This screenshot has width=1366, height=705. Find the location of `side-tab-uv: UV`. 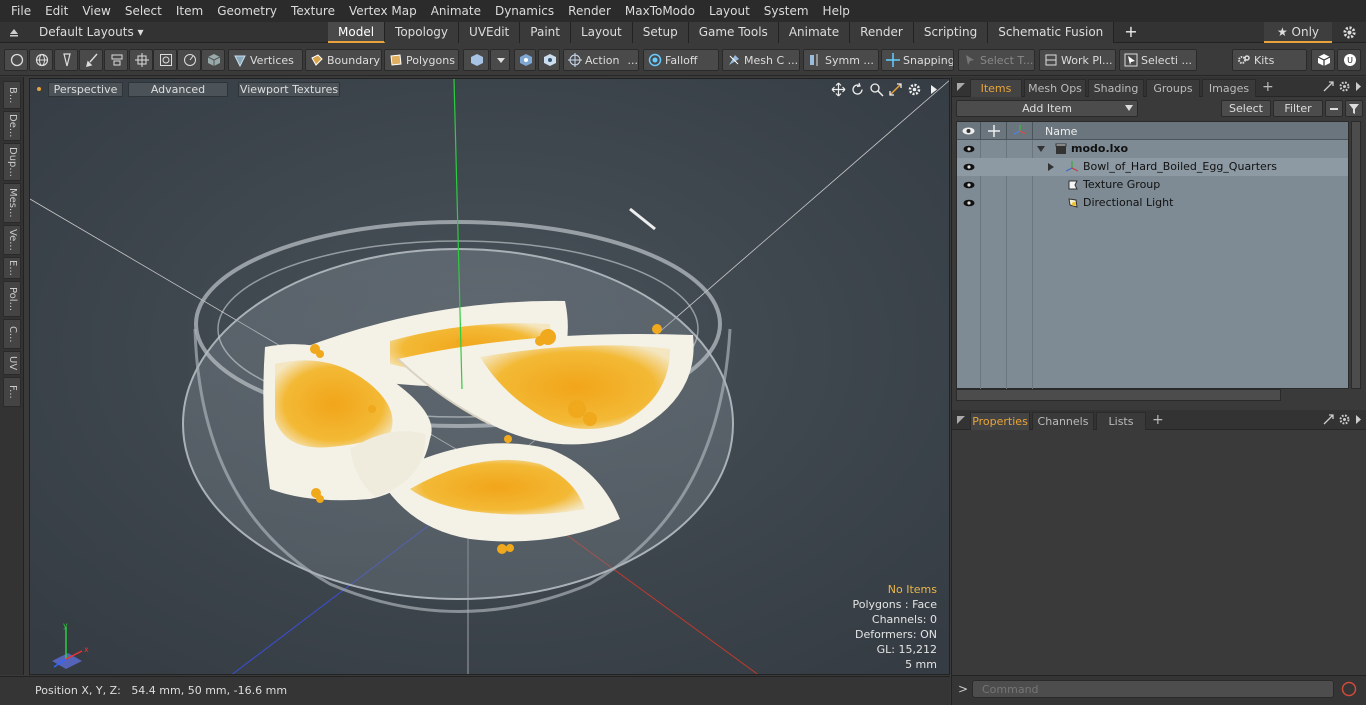

side-tab-uv: UV is located at coordinates (12, 363).